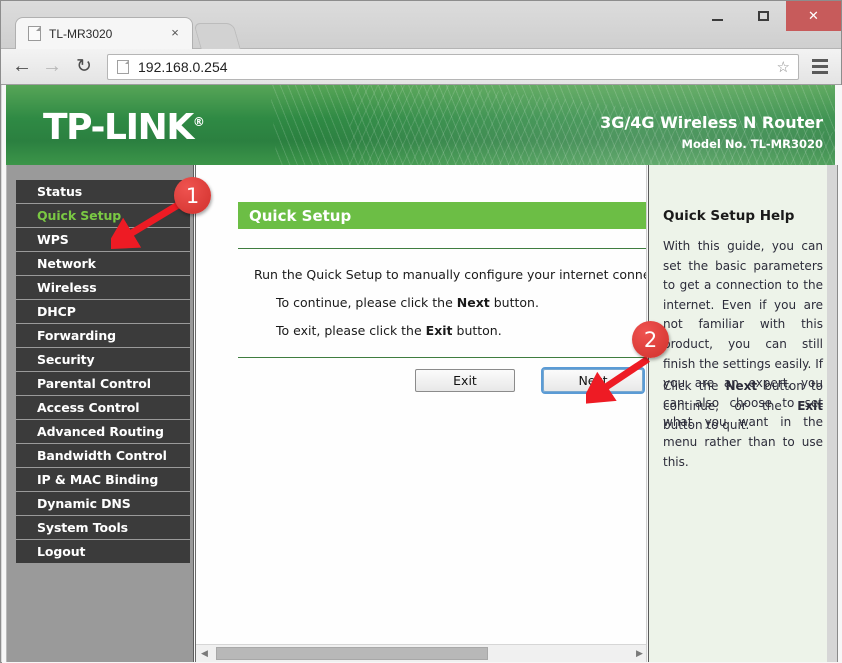 The height and width of the screenshot is (663, 842). I want to click on model-number: Model No. TL-MR3020, so click(752, 144).